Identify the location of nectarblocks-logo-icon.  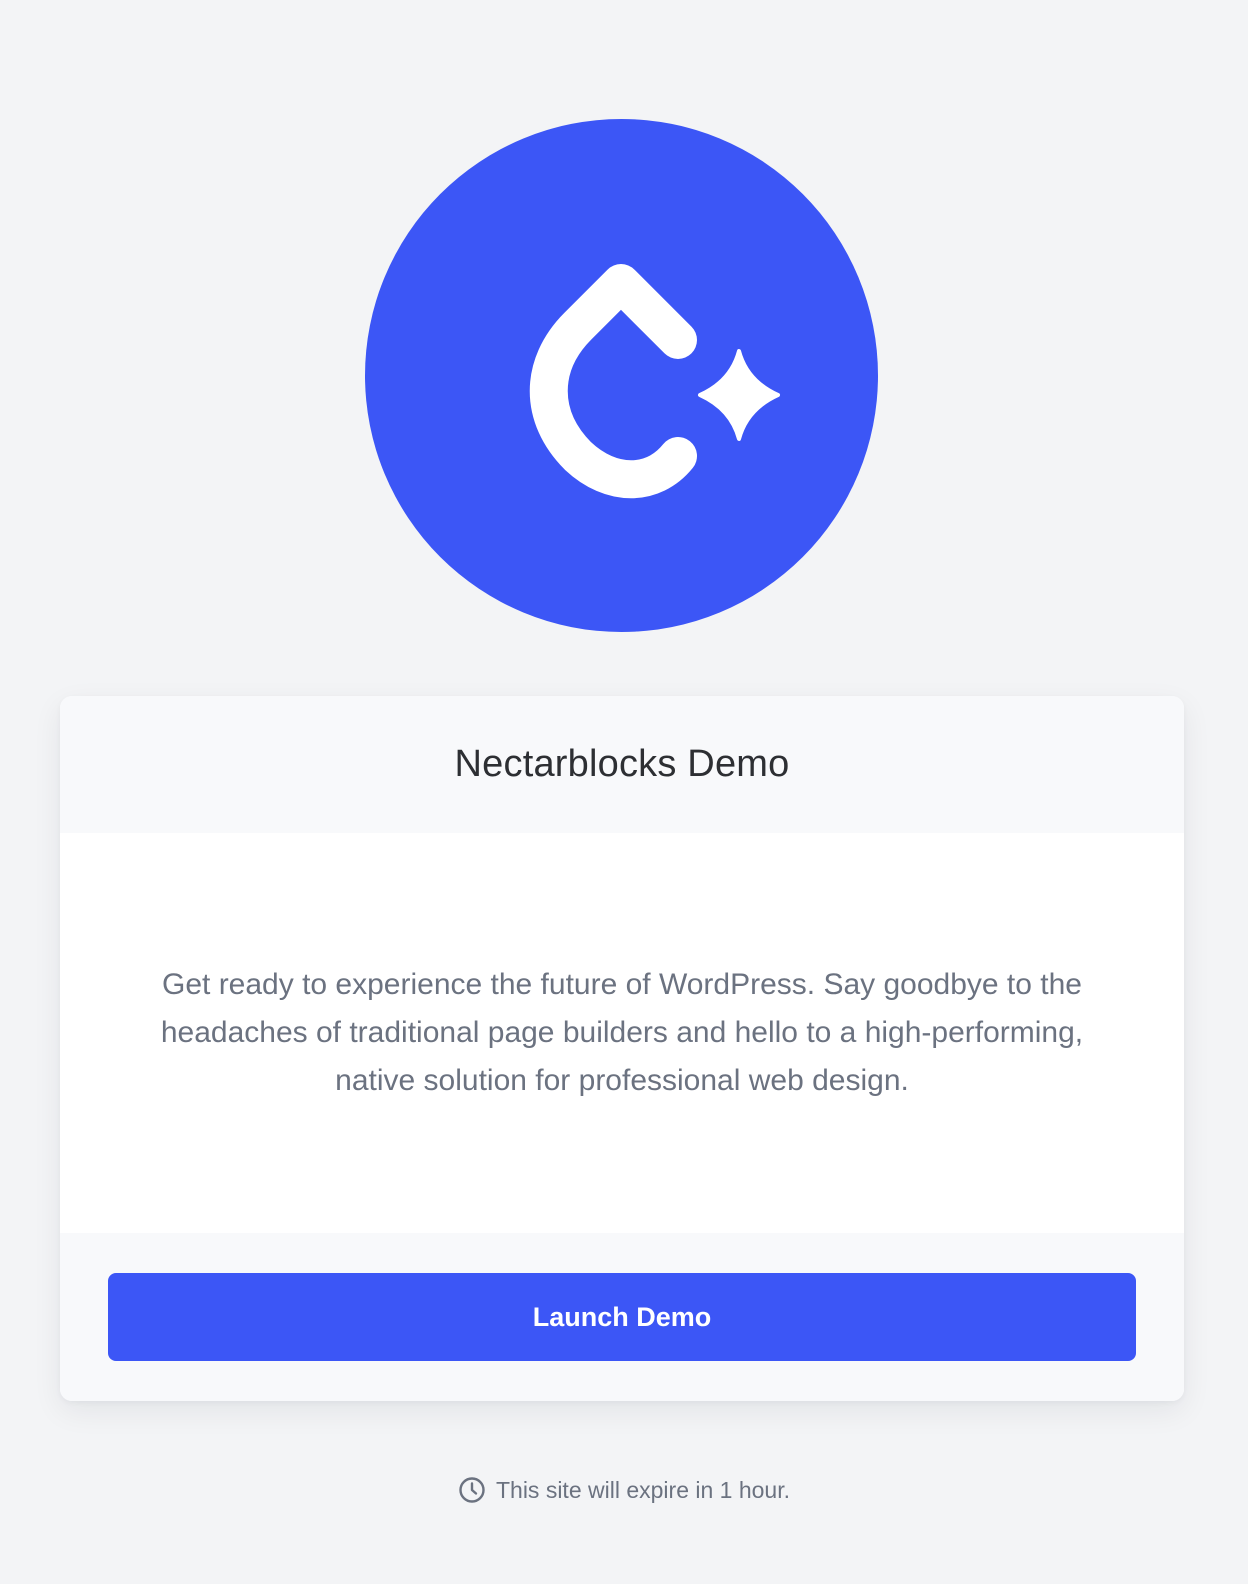
(621, 375).